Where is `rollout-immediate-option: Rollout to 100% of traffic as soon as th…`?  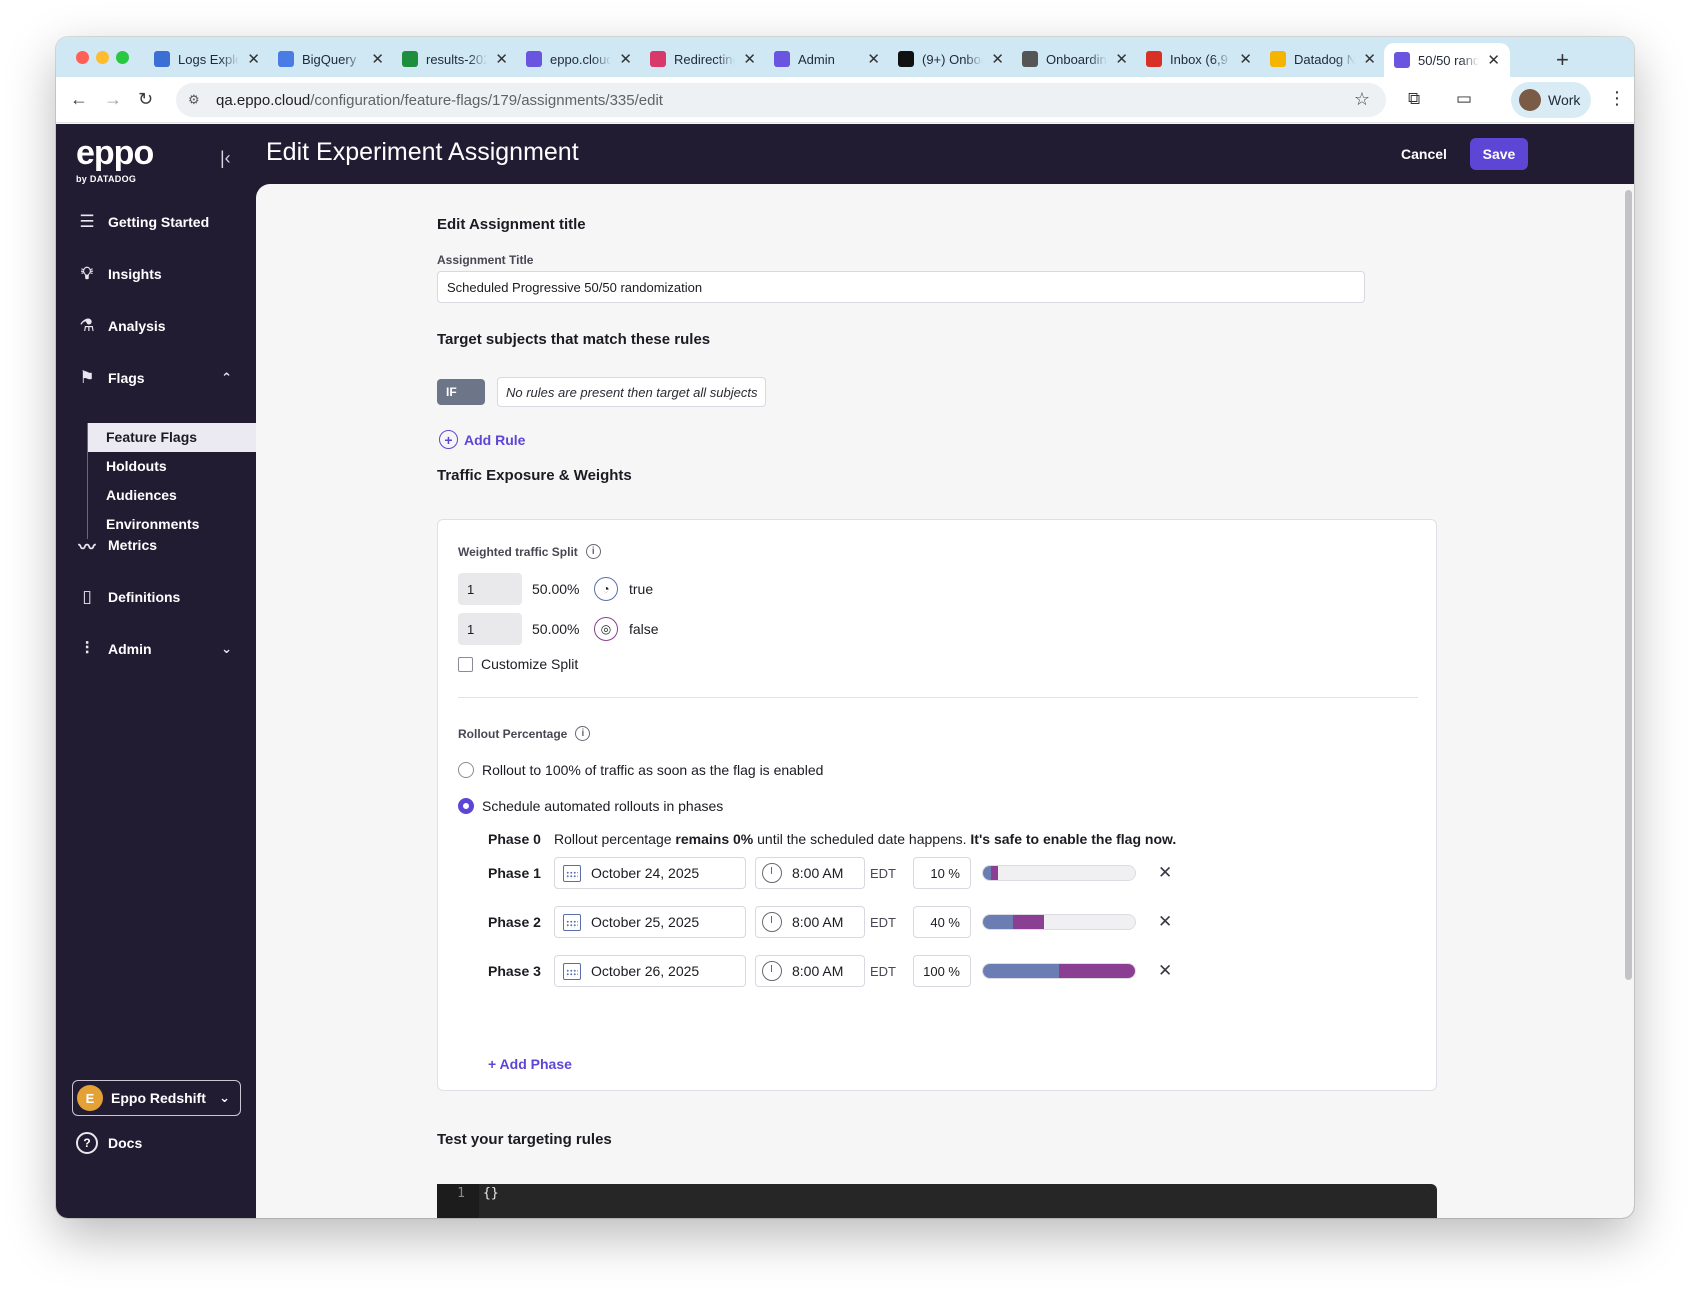
rollout-immediate-option: Rollout to 100% of traffic as soon as th… is located at coordinates (640, 770).